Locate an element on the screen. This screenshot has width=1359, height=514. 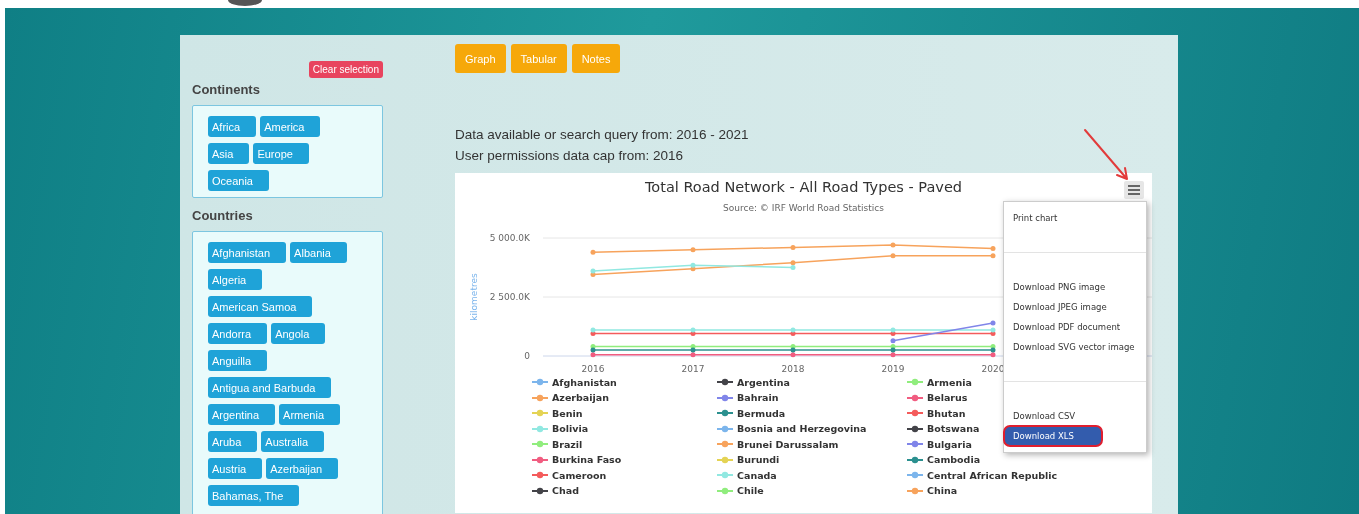
legend-label: Cambodia is located at coordinates (954, 460).